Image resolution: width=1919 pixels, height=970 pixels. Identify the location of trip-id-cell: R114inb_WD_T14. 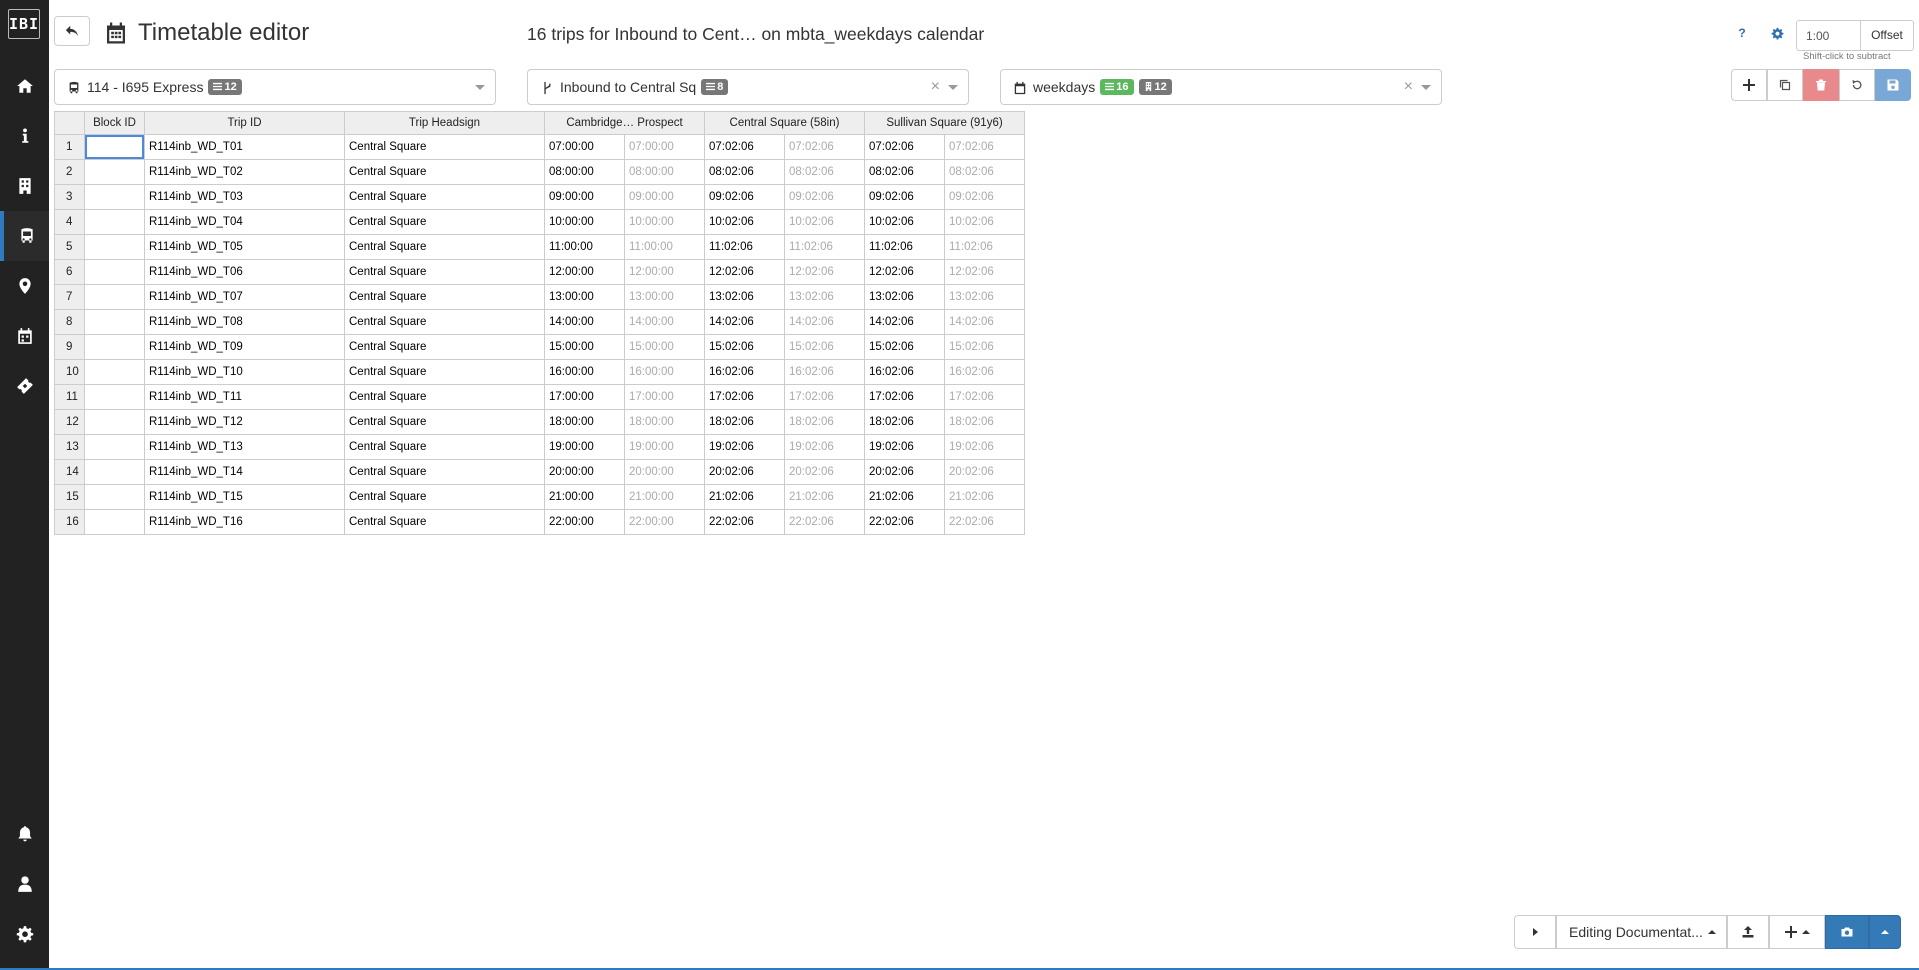
(244, 472).